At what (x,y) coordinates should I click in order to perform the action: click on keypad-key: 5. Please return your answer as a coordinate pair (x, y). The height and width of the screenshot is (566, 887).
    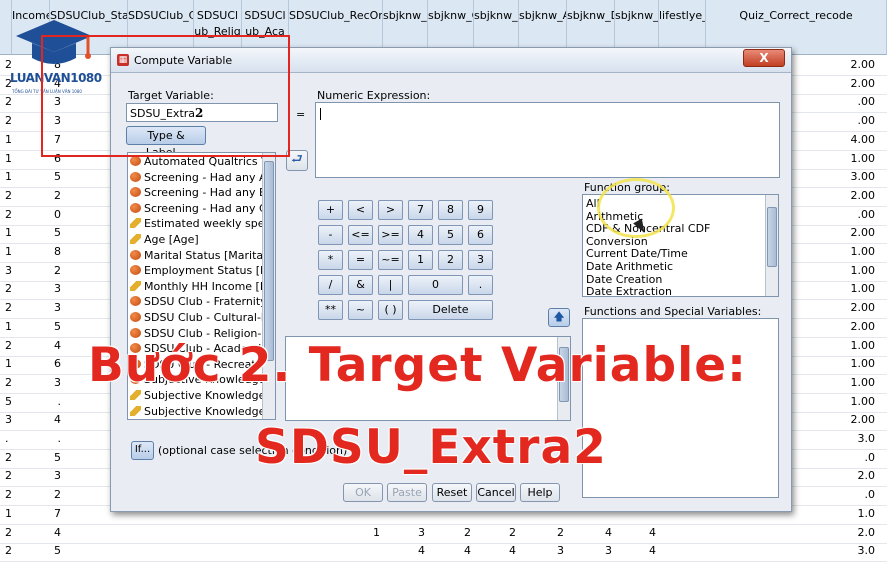
    Looking at the image, I should click on (450, 235).